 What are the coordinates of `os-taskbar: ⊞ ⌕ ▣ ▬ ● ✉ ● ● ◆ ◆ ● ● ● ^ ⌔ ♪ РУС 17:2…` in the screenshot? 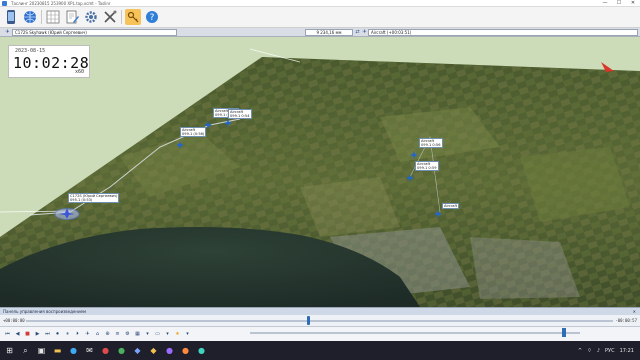 It's located at (320, 350).